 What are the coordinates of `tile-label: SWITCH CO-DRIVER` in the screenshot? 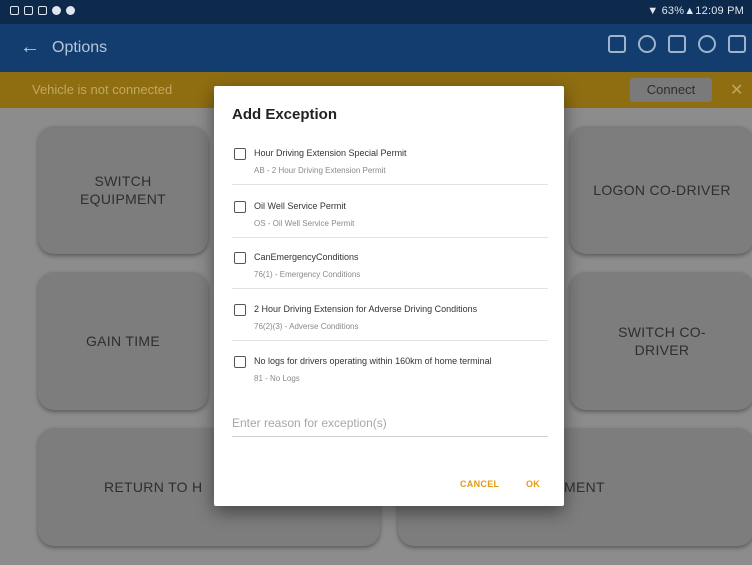 It's located at (662, 341).